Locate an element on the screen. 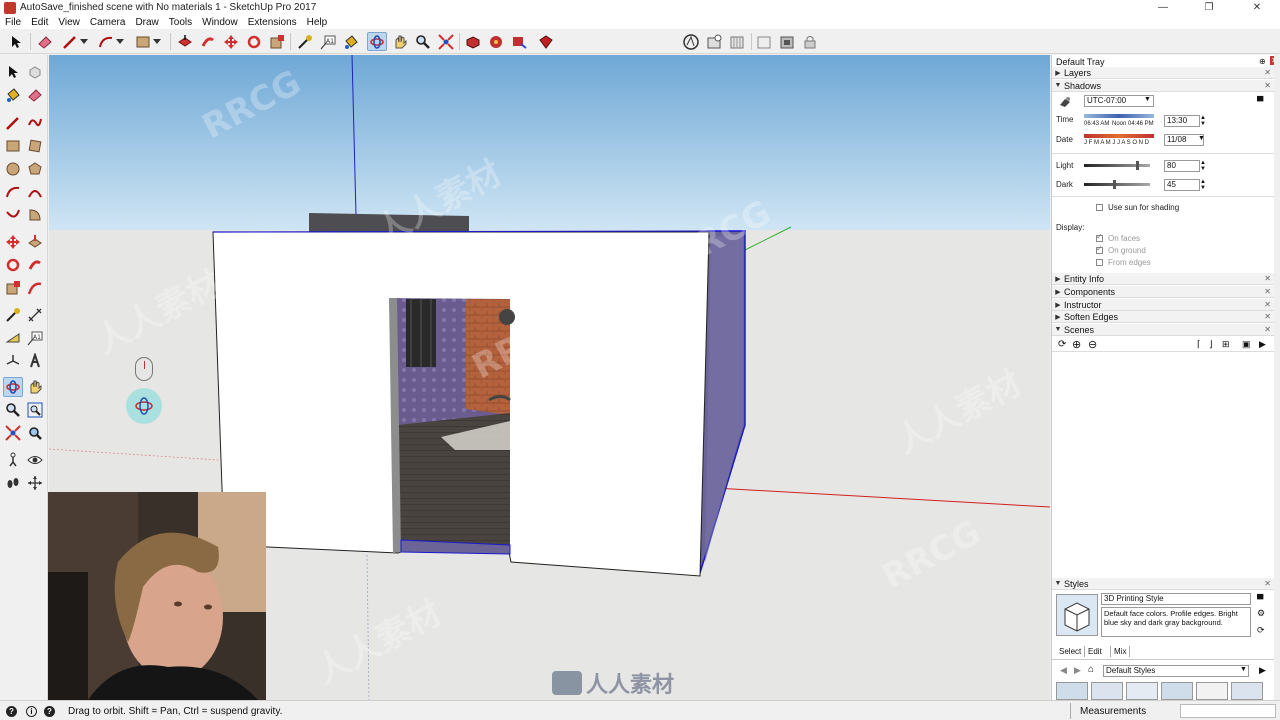 Image resolution: width=1280 pixels, height=720 pixels. line-tool-icon is located at coordinates (70, 41).